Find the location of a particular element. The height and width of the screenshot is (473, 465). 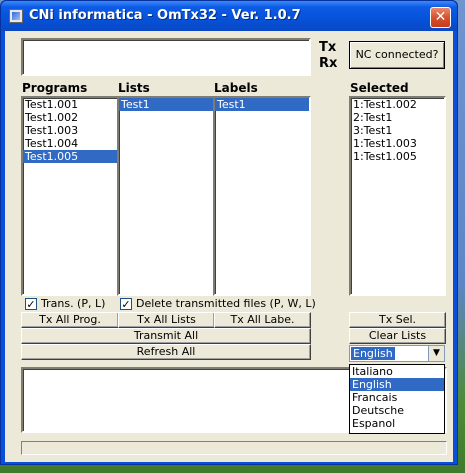

title-bar: CNi informatica - OmTx32 - Ver. 1.0.7 ✕ is located at coordinates (229, 16).